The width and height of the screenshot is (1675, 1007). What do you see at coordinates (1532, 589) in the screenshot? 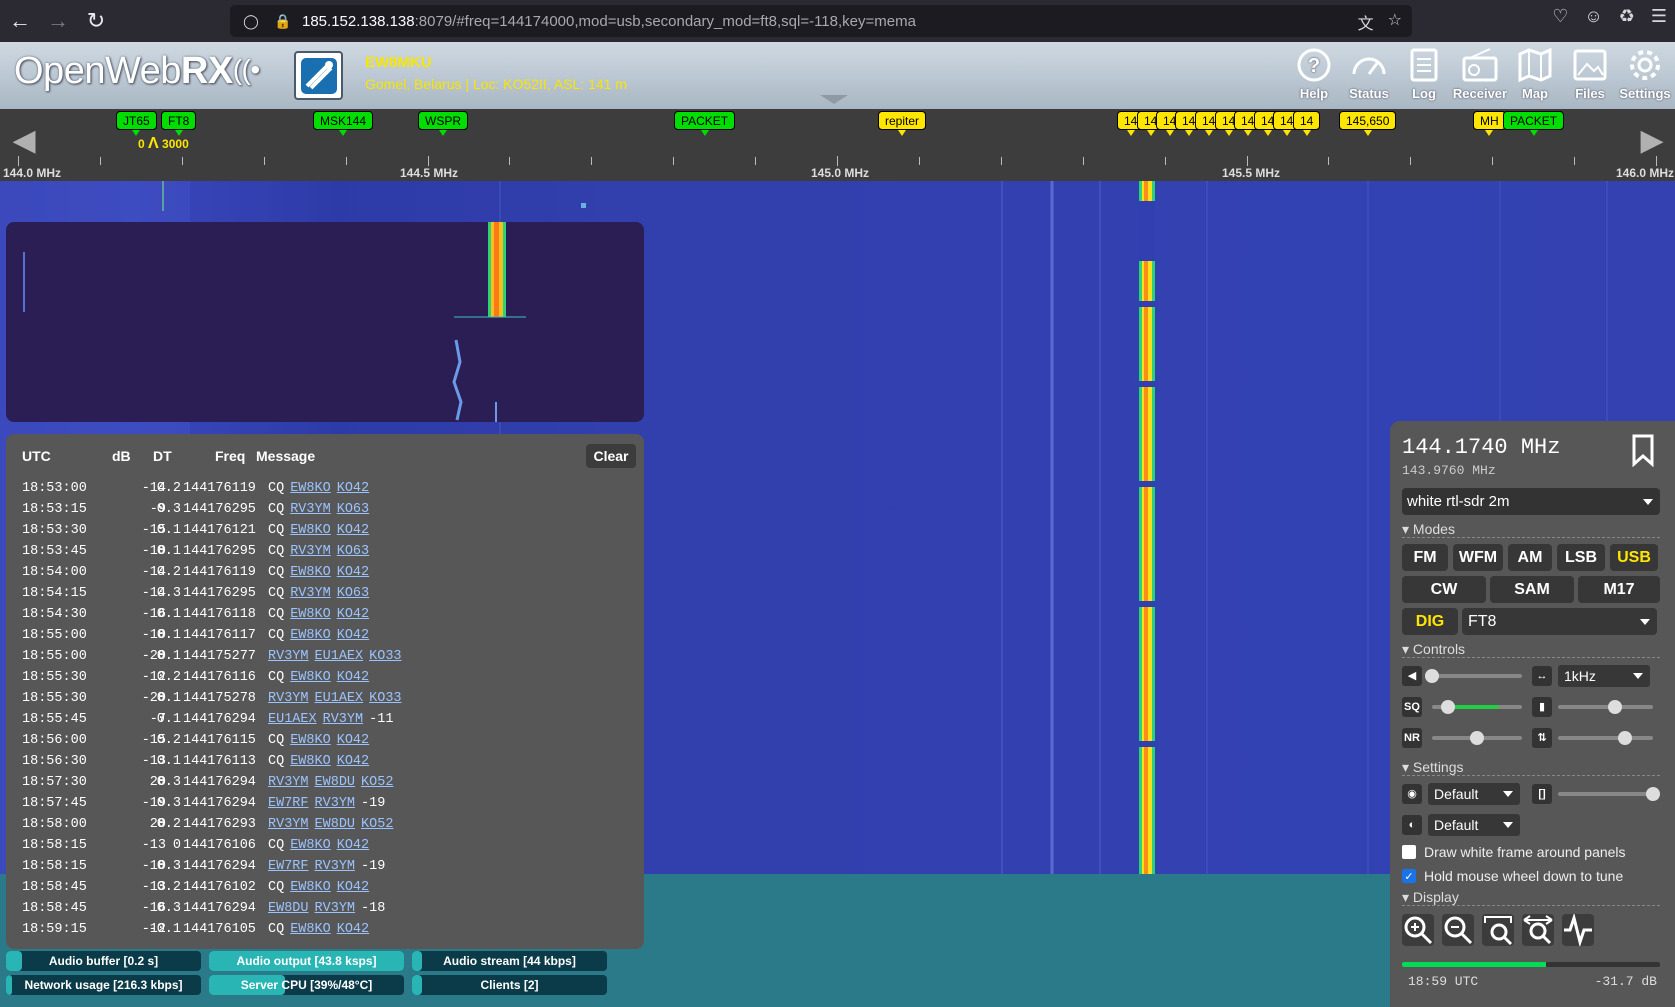
I see `mode-sam-button: SAM` at bounding box center [1532, 589].